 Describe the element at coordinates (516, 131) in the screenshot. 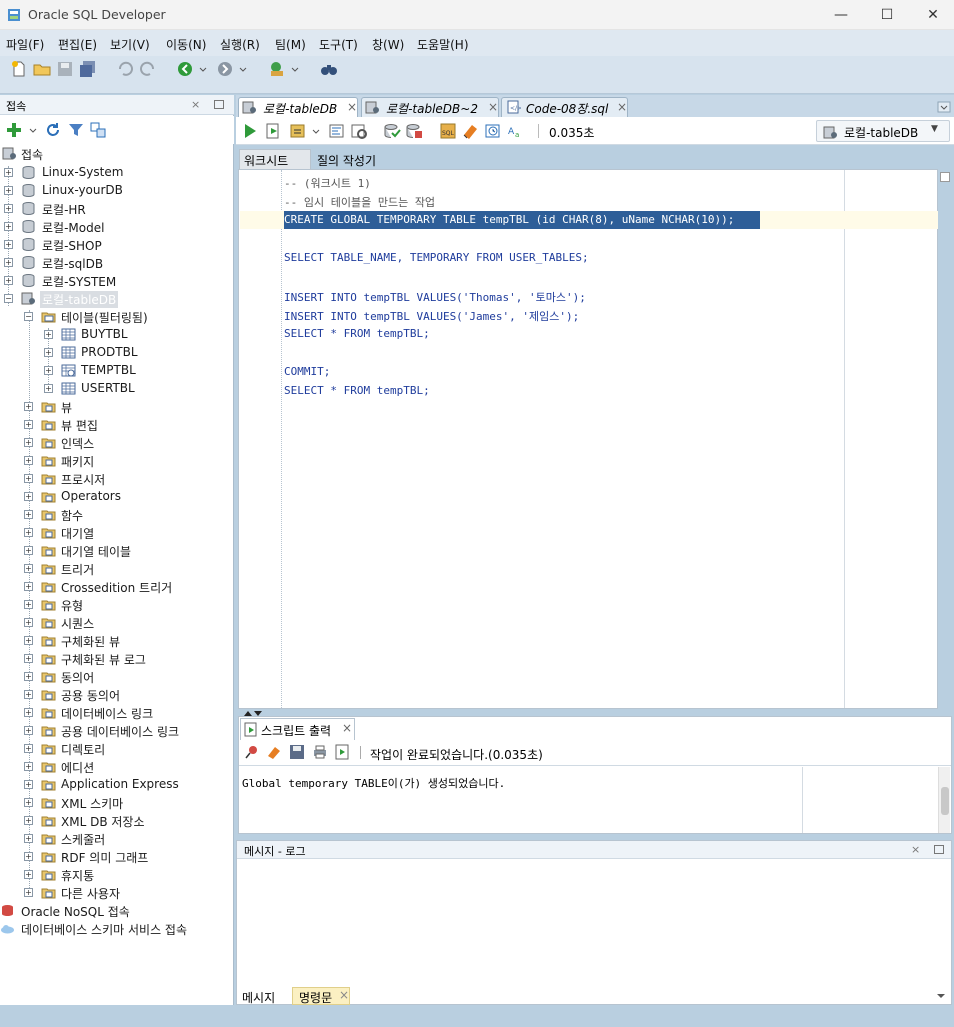

I see `format-icon: Aa` at that location.